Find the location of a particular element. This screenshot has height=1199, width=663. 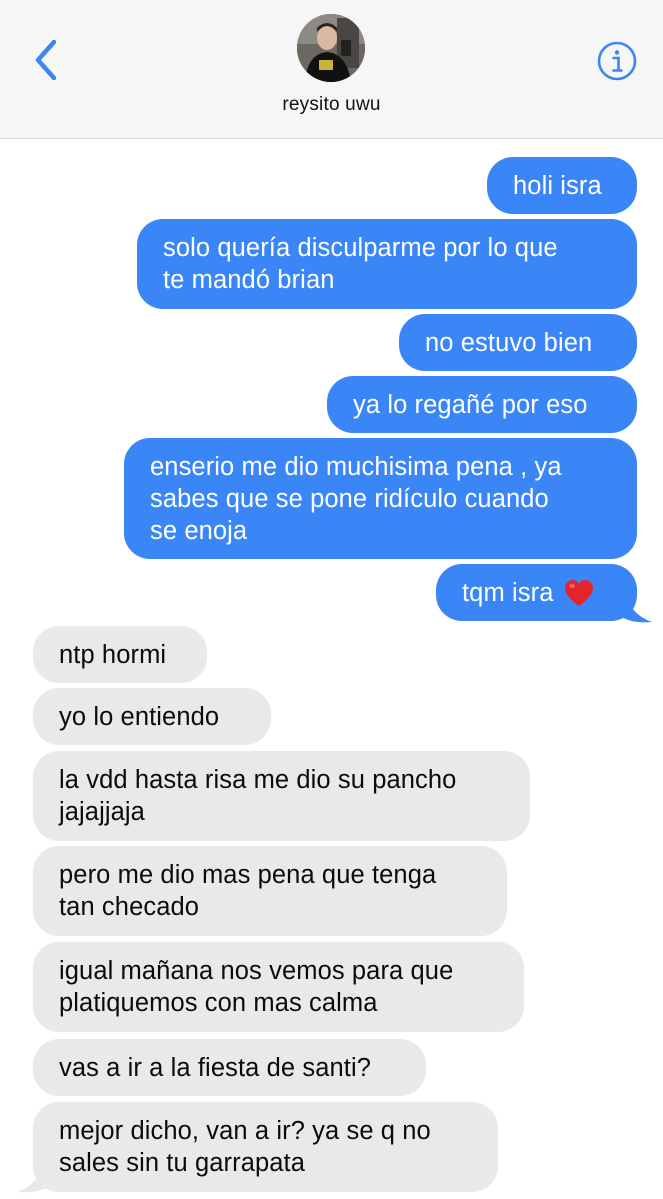

conversation-header: reysito uwu is located at coordinates (331, 69).